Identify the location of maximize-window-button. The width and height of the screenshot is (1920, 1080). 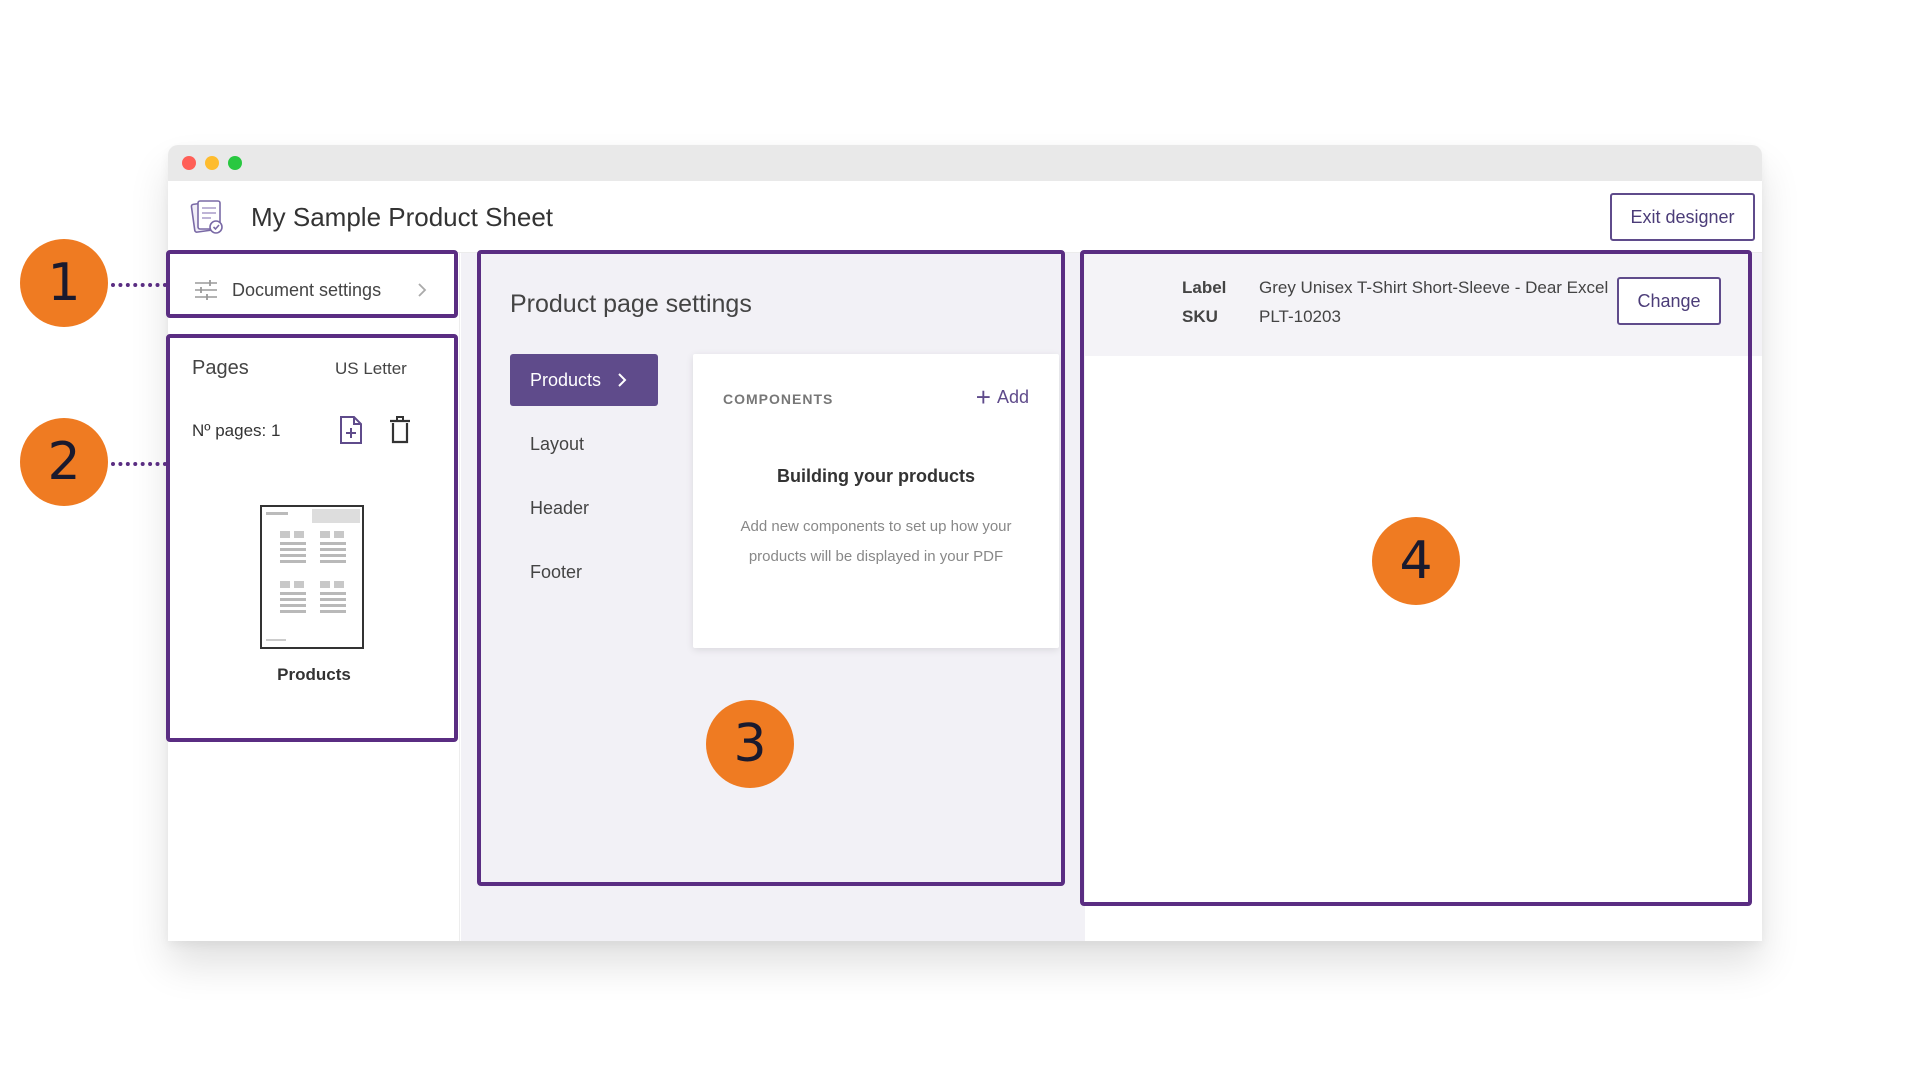
(235, 163).